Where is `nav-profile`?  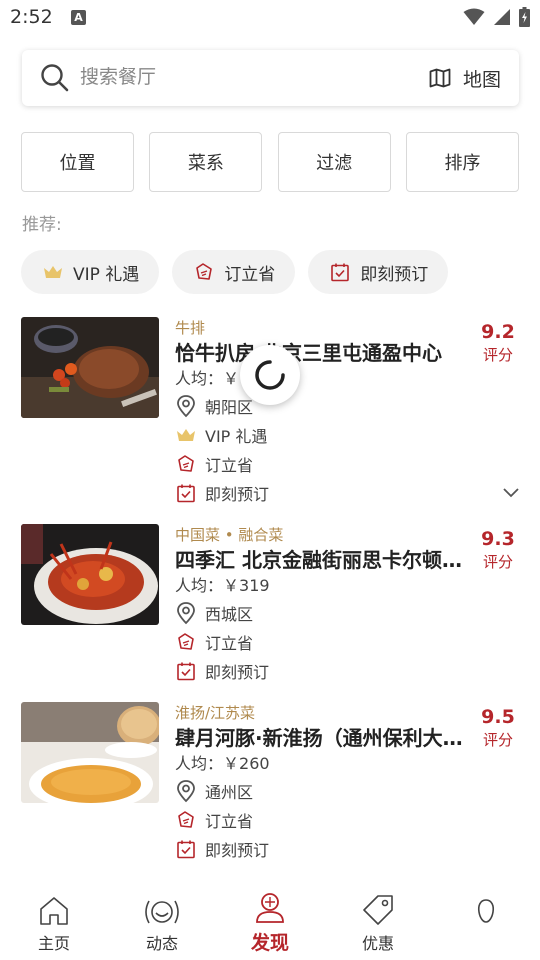
nav-profile is located at coordinates (486, 923).